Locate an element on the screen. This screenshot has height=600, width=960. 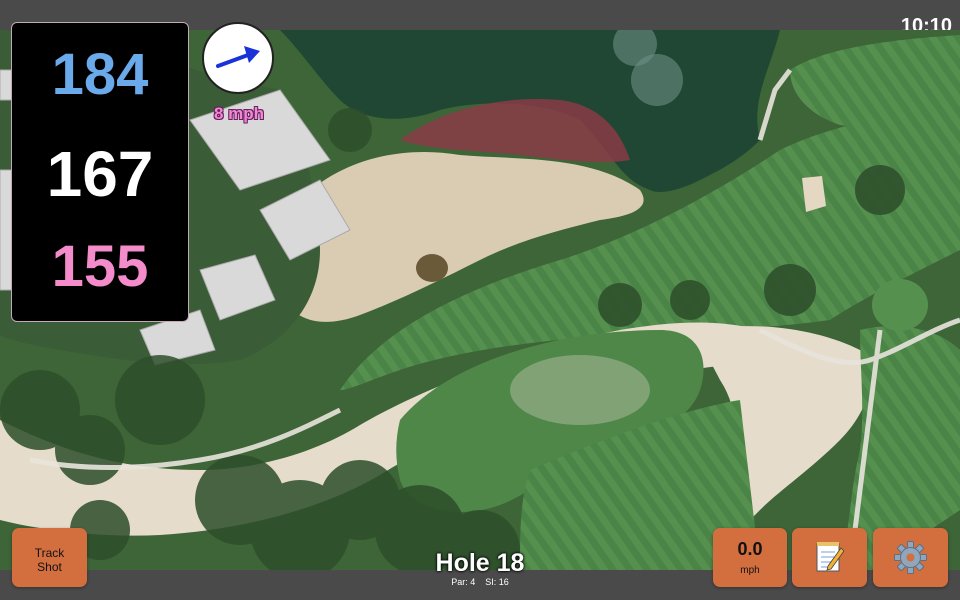
hole-stroke-index: SI: 16 is located at coordinates (497, 582).